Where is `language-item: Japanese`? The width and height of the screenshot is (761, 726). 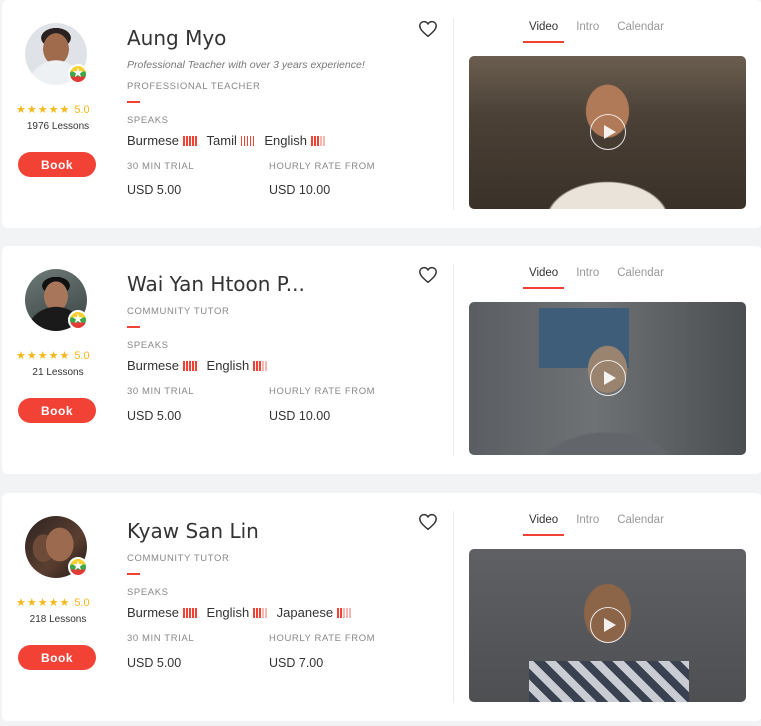
language-item: Japanese is located at coordinates (314, 612).